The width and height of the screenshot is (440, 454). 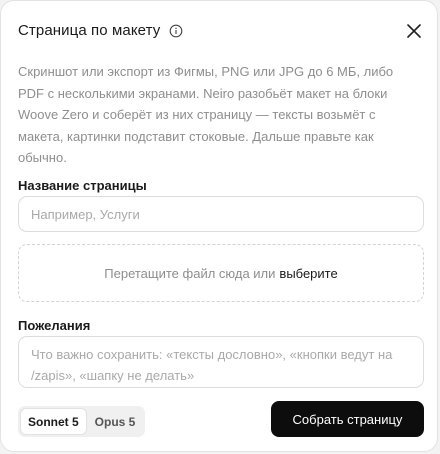 What do you see at coordinates (53, 421) in the screenshot?
I see `model-option-sonnet: Sonnet 5` at bounding box center [53, 421].